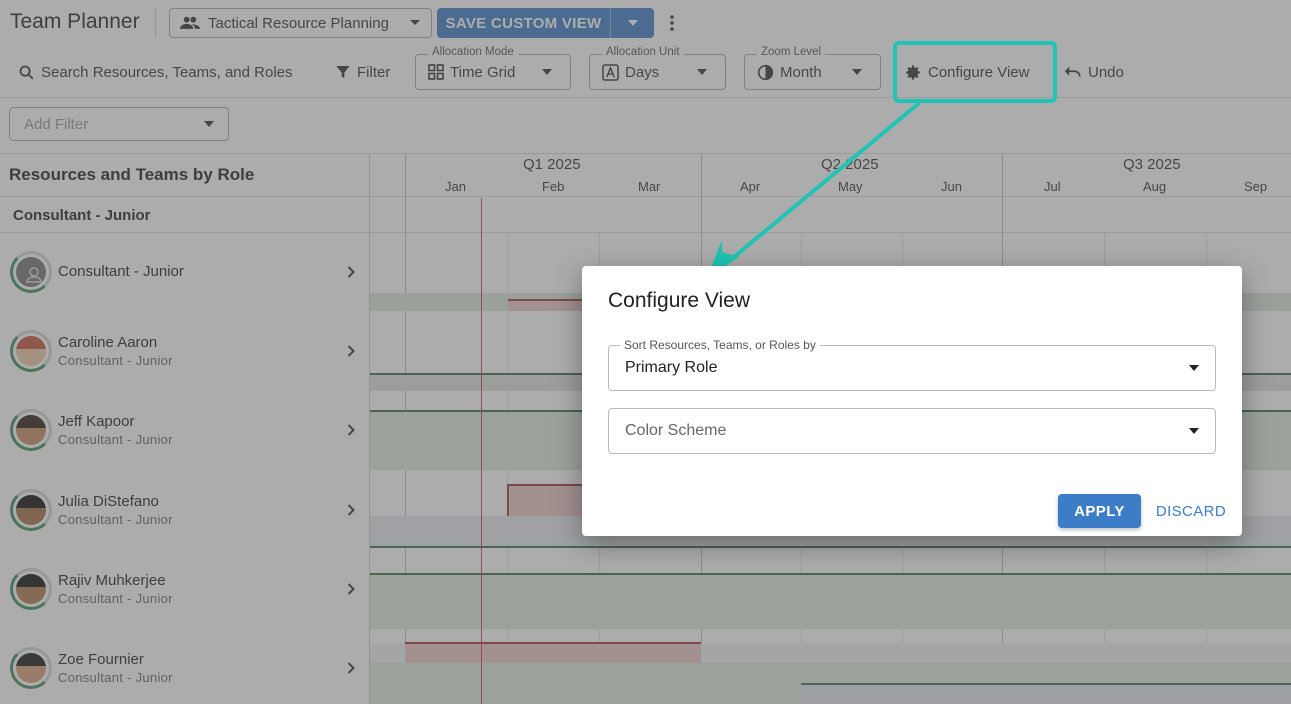 Image resolution: width=1291 pixels, height=704 pixels. Describe the element at coordinates (720, 345) in the screenshot. I see `sort-by-legend: Sort Resources, Teams, or Roles by` at that location.